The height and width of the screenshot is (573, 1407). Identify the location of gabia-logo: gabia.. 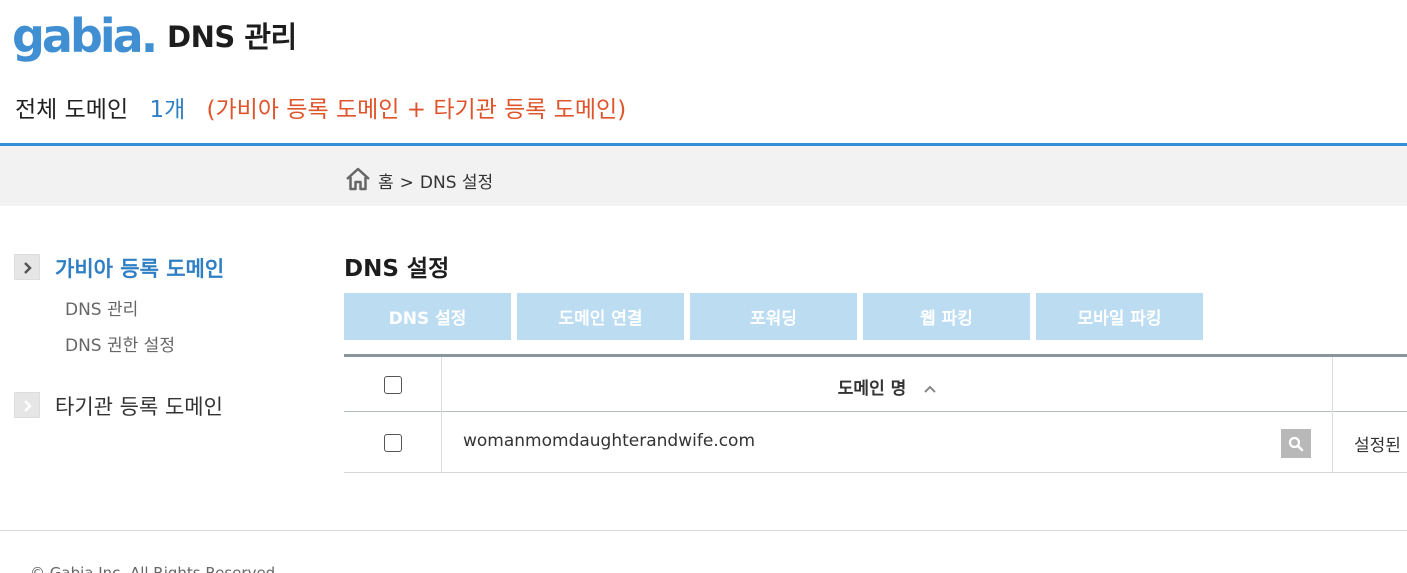
(84, 36).